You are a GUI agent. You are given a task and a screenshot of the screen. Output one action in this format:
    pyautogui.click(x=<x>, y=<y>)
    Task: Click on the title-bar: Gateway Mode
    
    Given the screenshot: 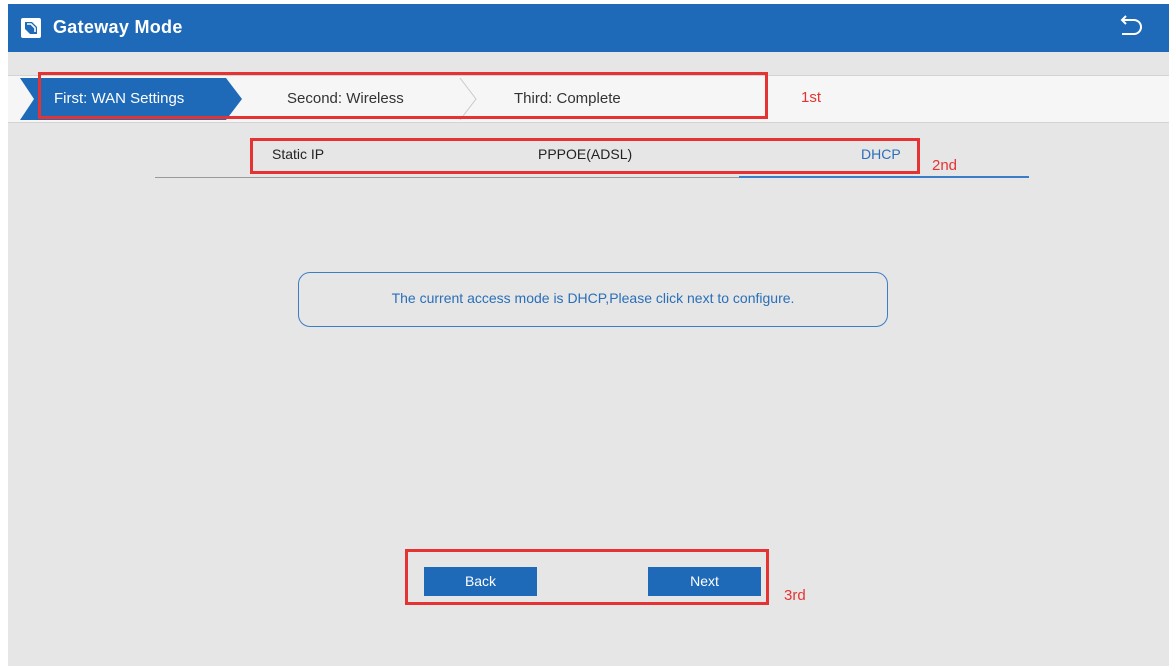 What is the action you would take?
    pyautogui.click(x=588, y=28)
    